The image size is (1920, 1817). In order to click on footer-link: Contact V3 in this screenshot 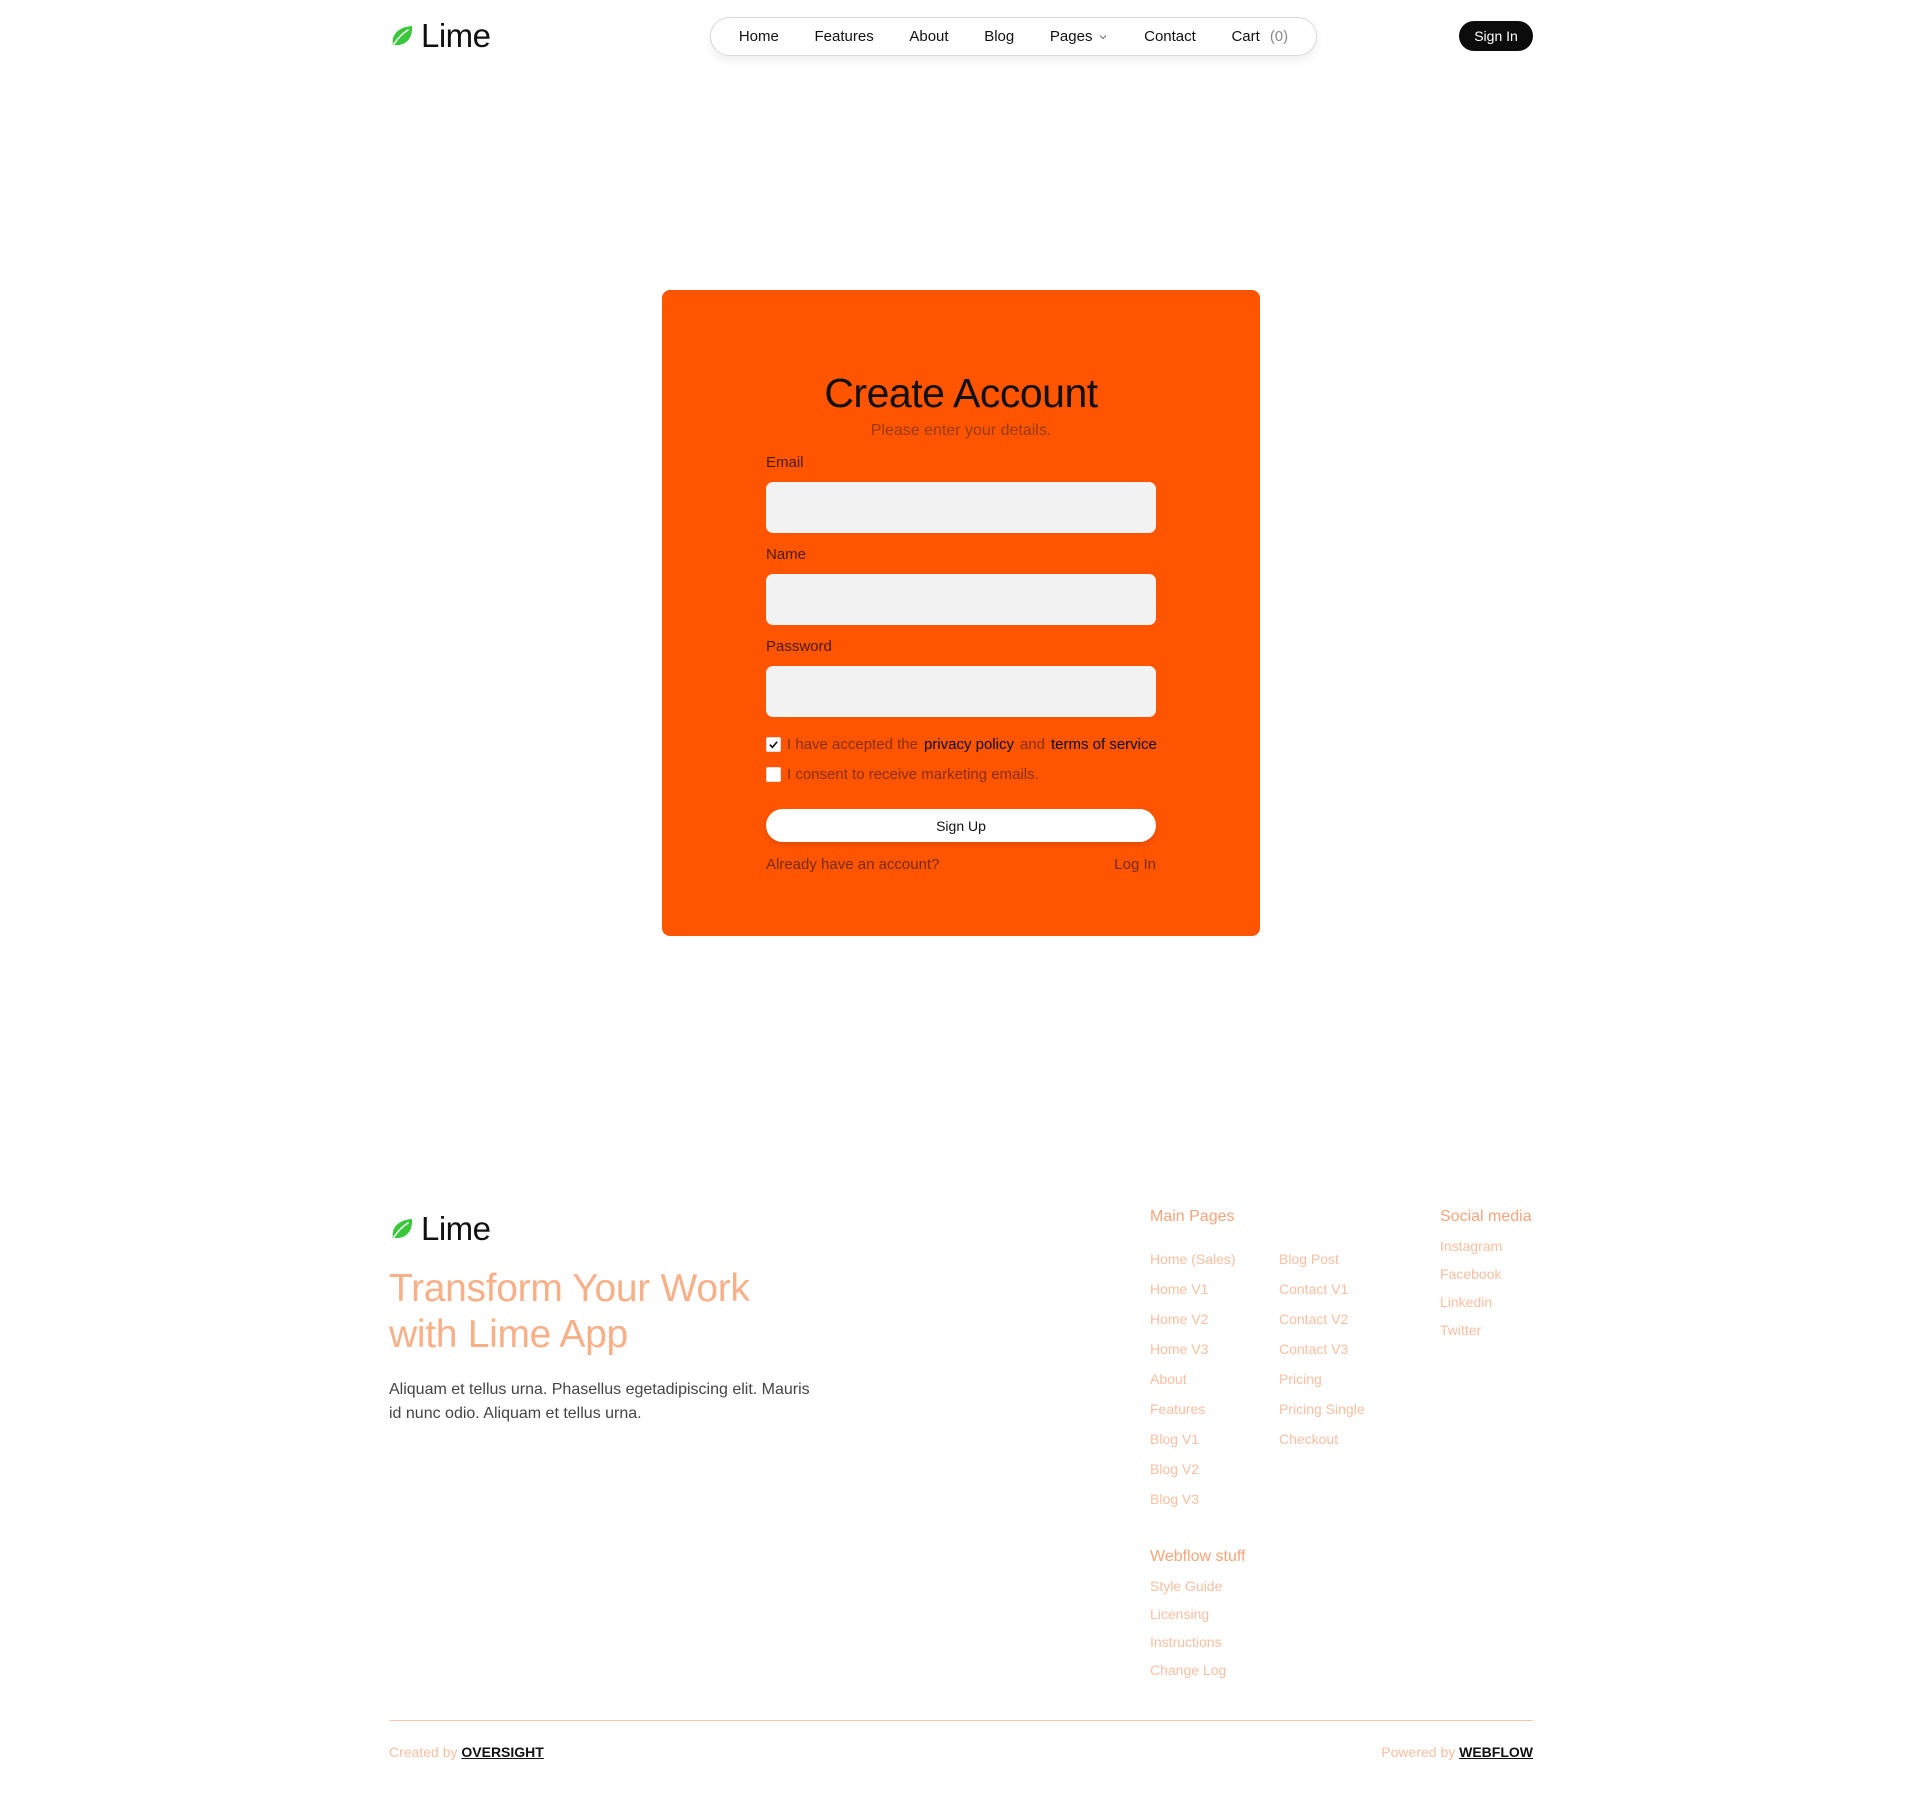, I will do `click(1322, 1354)`.